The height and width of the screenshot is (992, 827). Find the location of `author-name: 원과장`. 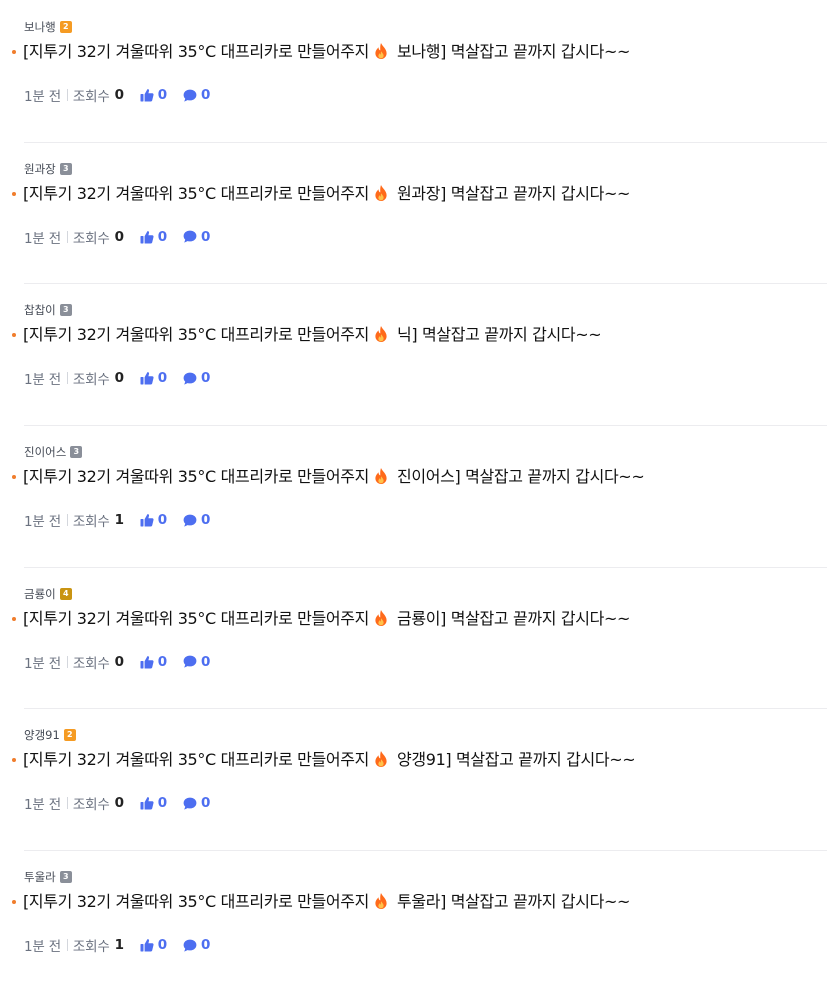

author-name: 원과장 is located at coordinates (40, 169).